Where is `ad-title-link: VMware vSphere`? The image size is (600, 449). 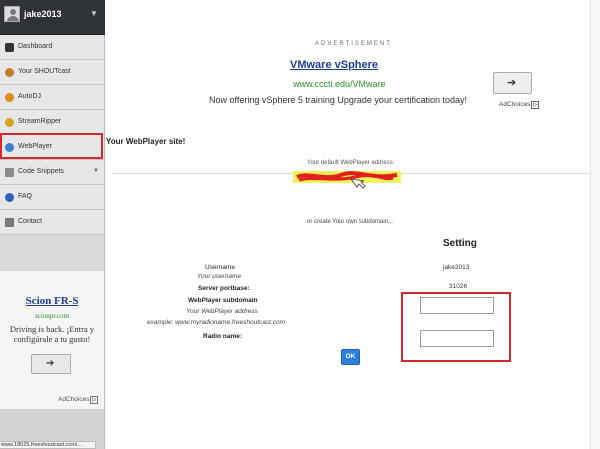
ad-title-link: VMware vSphere is located at coordinates (334, 65).